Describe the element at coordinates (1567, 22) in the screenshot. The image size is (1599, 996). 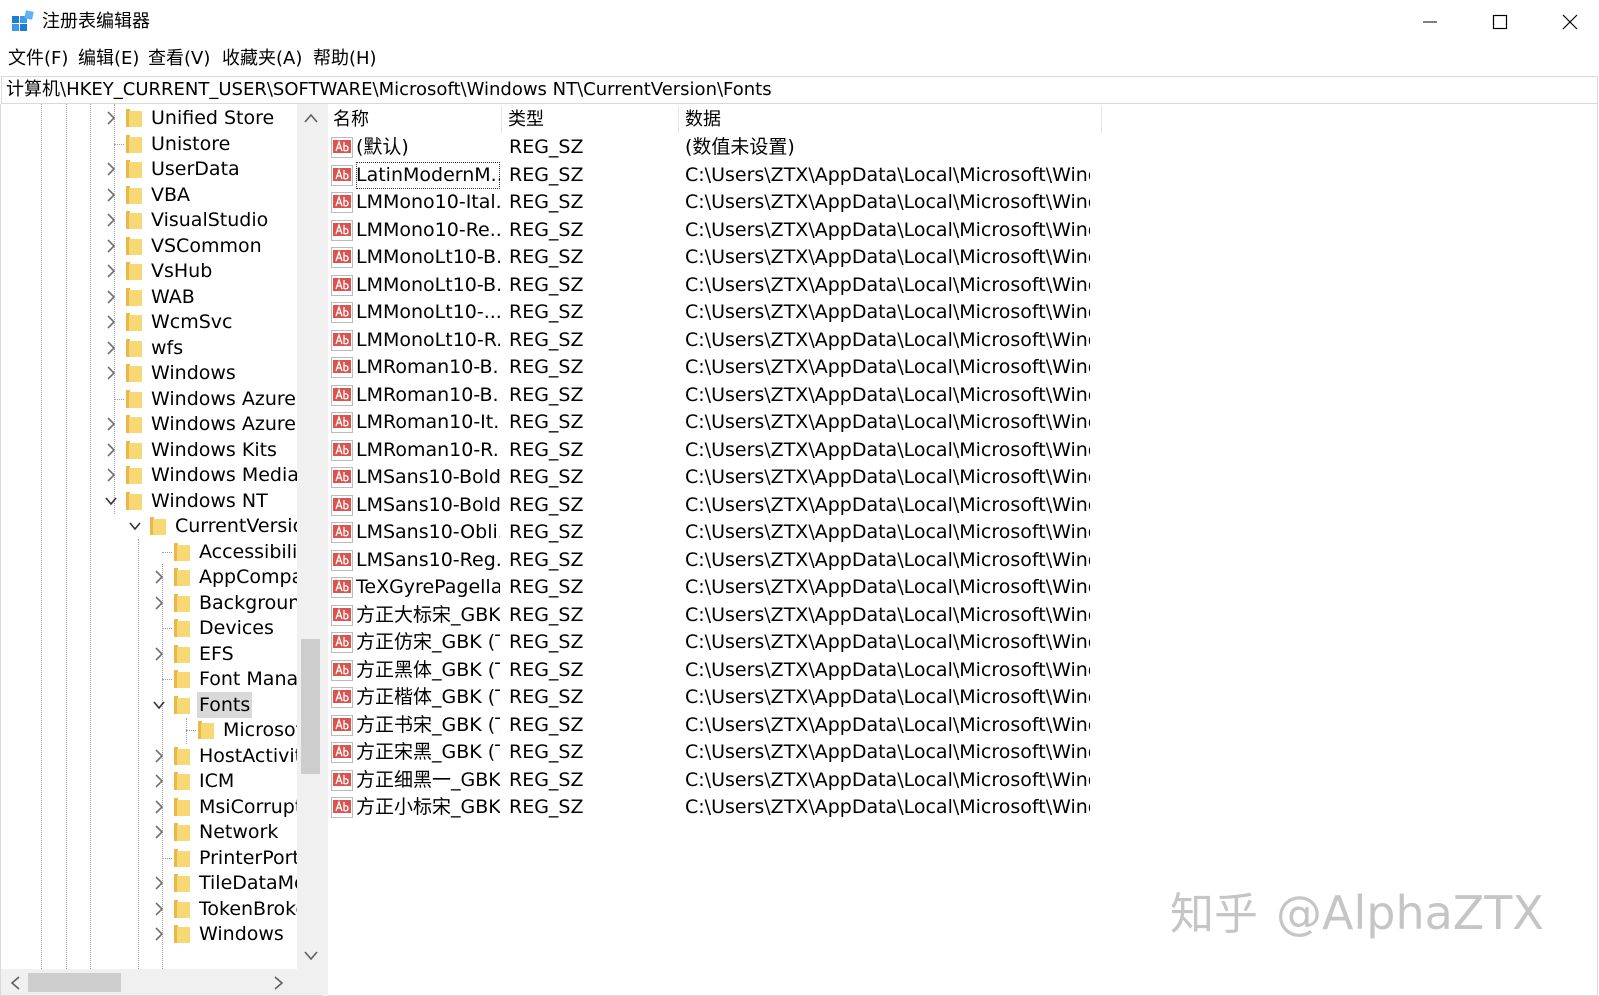
I see `close-button` at that location.